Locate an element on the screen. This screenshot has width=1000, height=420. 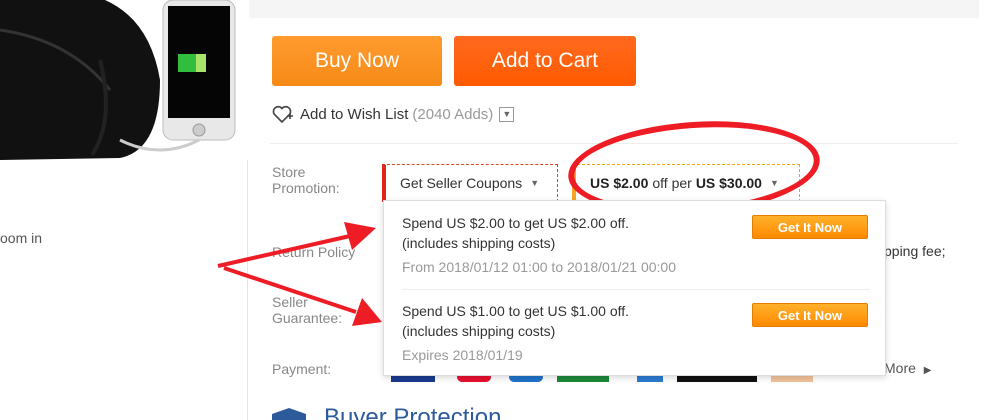
wishlist-row: Add to Wish List (2040 Adds) ▼ is located at coordinates (393, 114).